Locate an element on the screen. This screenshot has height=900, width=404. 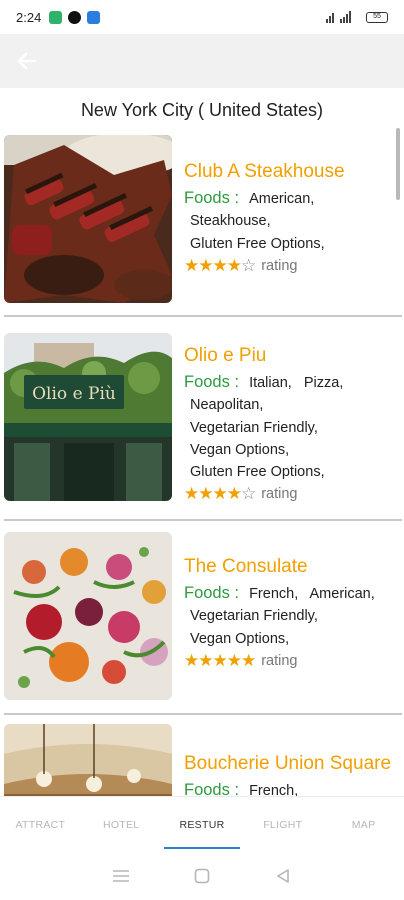
status-bar: 2:24 55 is located at coordinates (202, 17).